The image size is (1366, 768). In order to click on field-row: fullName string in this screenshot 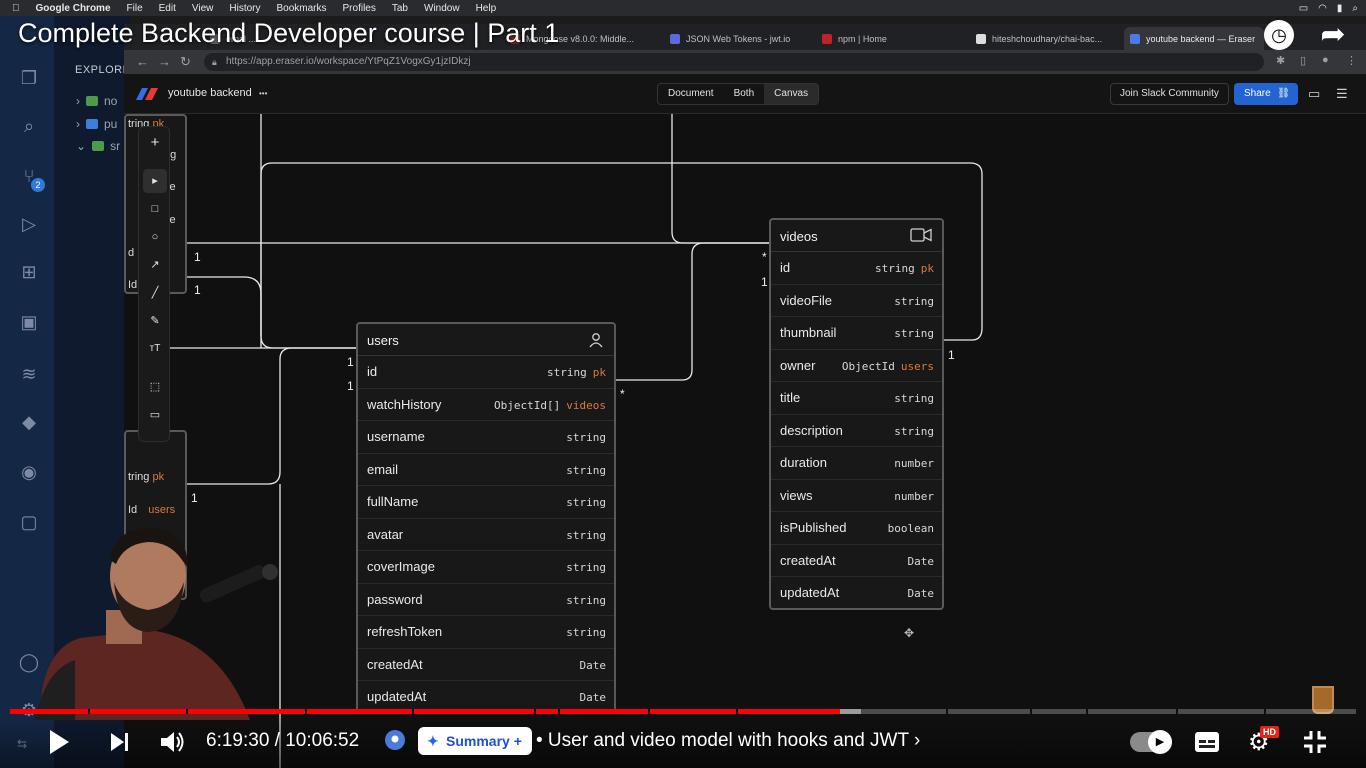, I will do `click(486, 502)`.